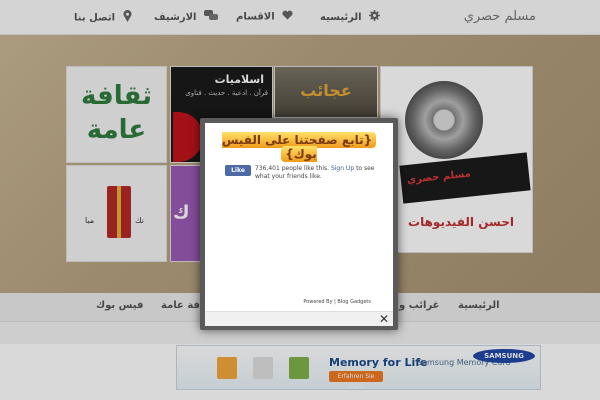 This screenshot has height=400, width=600. Describe the element at coordinates (384, 319) in the screenshot. I see `close-icon: ✕` at that location.